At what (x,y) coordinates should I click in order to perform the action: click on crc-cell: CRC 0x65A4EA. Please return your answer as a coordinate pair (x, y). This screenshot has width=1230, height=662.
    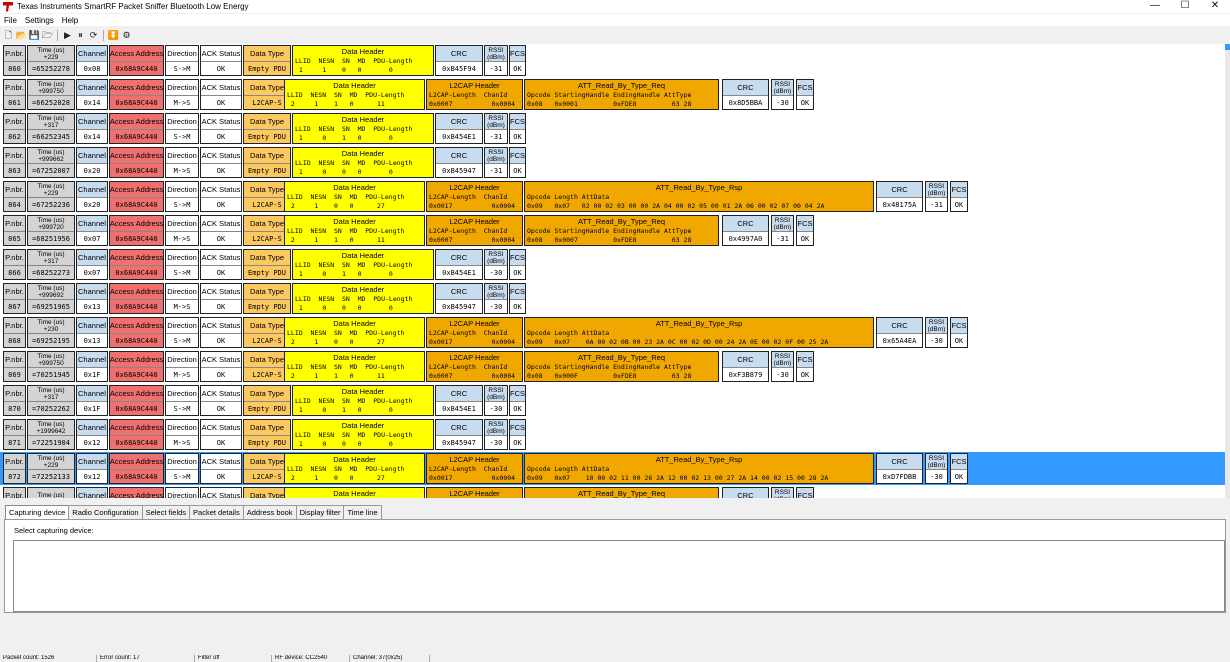
    Looking at the image, I should click on (899, 332).